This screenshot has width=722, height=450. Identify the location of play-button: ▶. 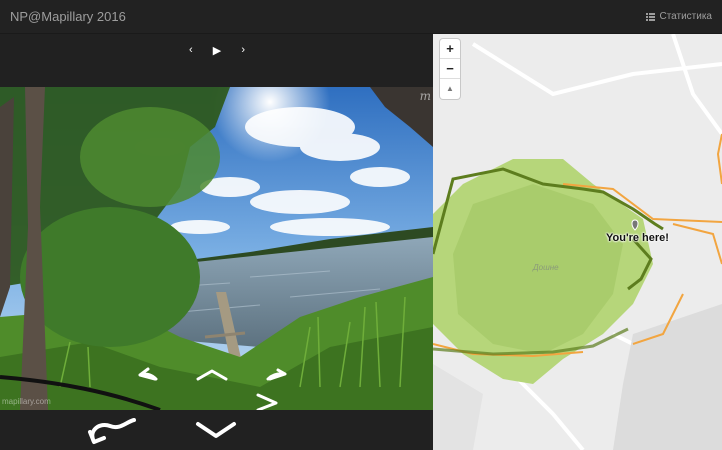
(217, 50).